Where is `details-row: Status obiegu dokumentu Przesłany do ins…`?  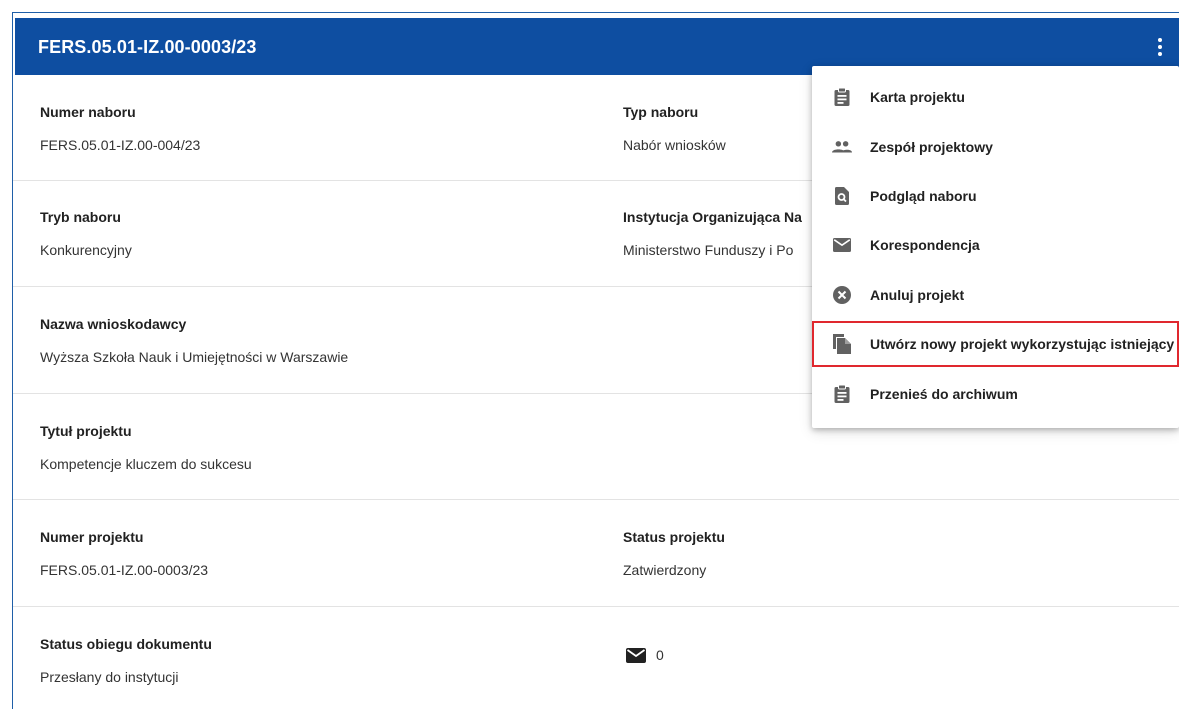 details-row: Status obiegu dokumentu Przesłany do ins… is located at coordinates (596, 658).